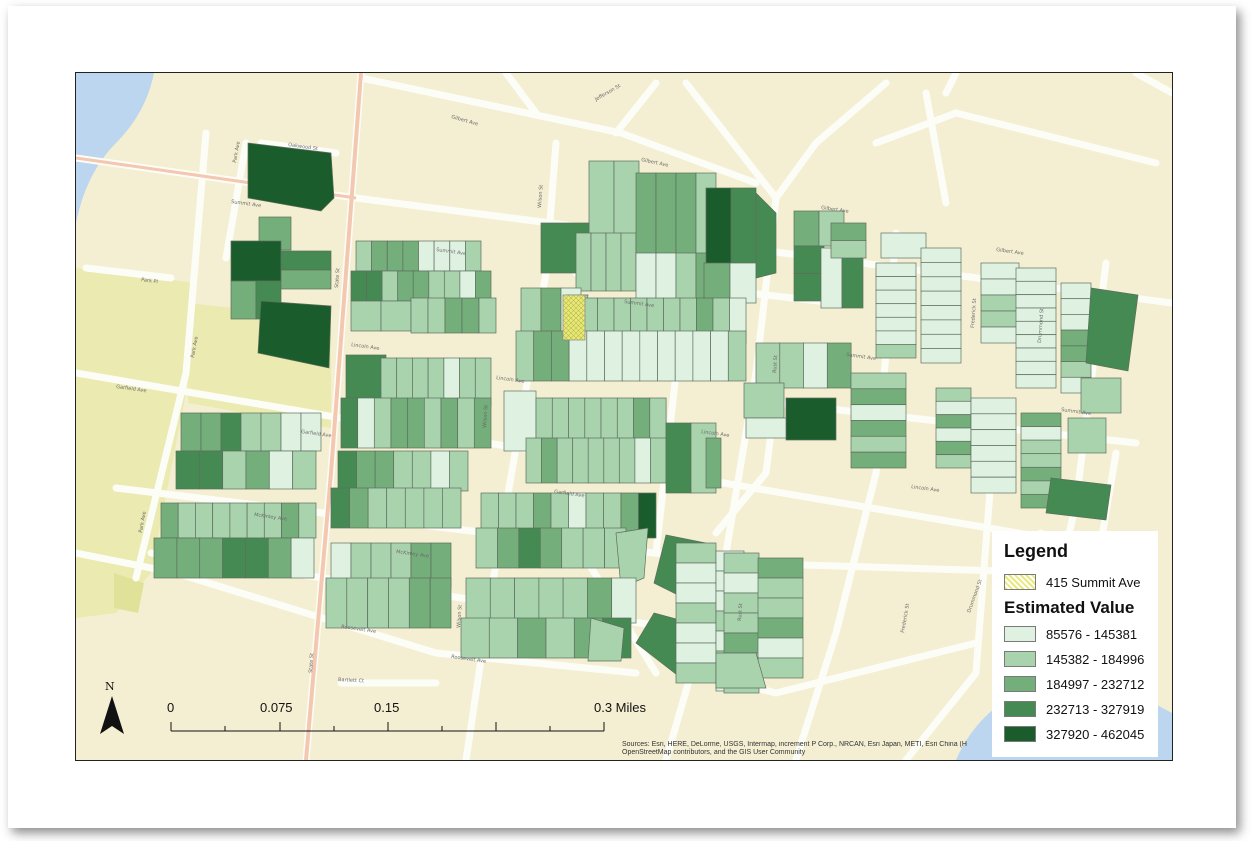  What do you see at coordinates (1020, 582) in the screenshot?
I see `crosshatch-swatch-icon` at bounding box center [1020, 582].